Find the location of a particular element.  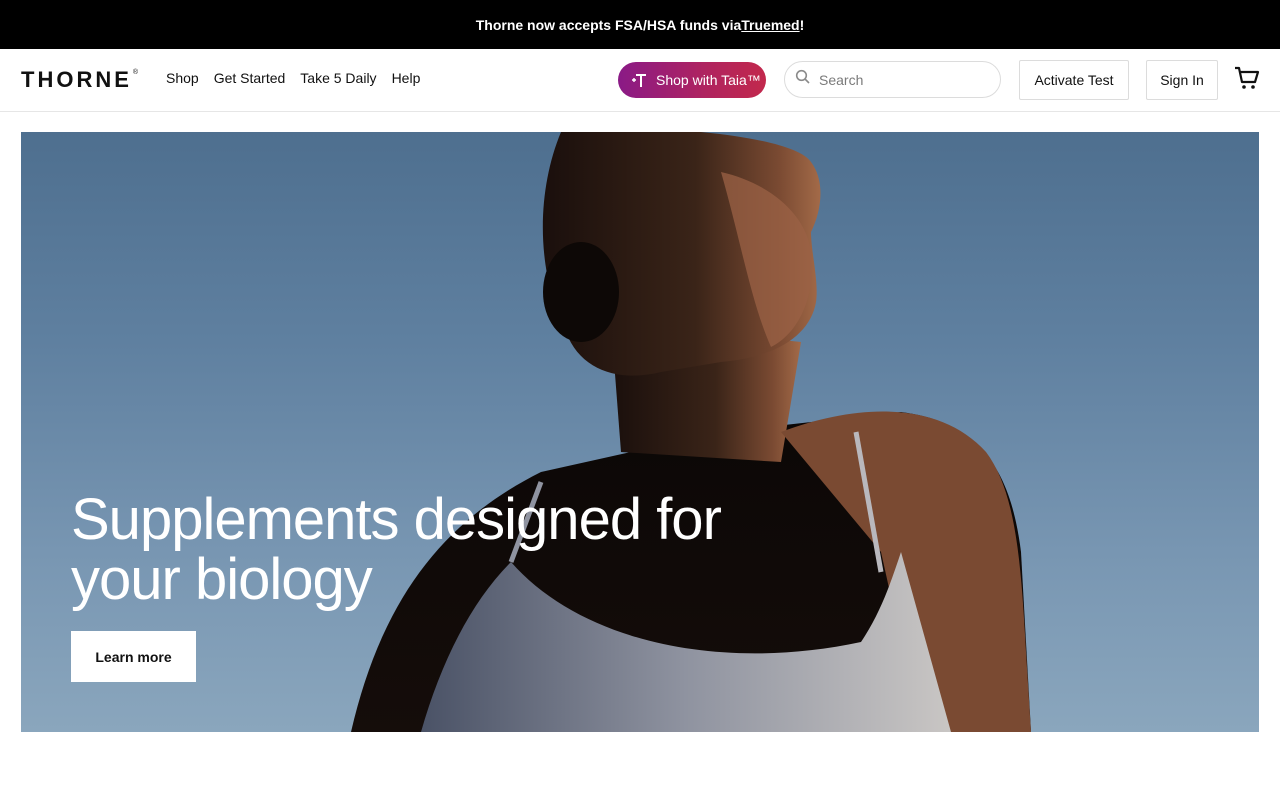

primary-nav: Shop Get Started Take 5 Daily Help is located at coordinates (293, 78).